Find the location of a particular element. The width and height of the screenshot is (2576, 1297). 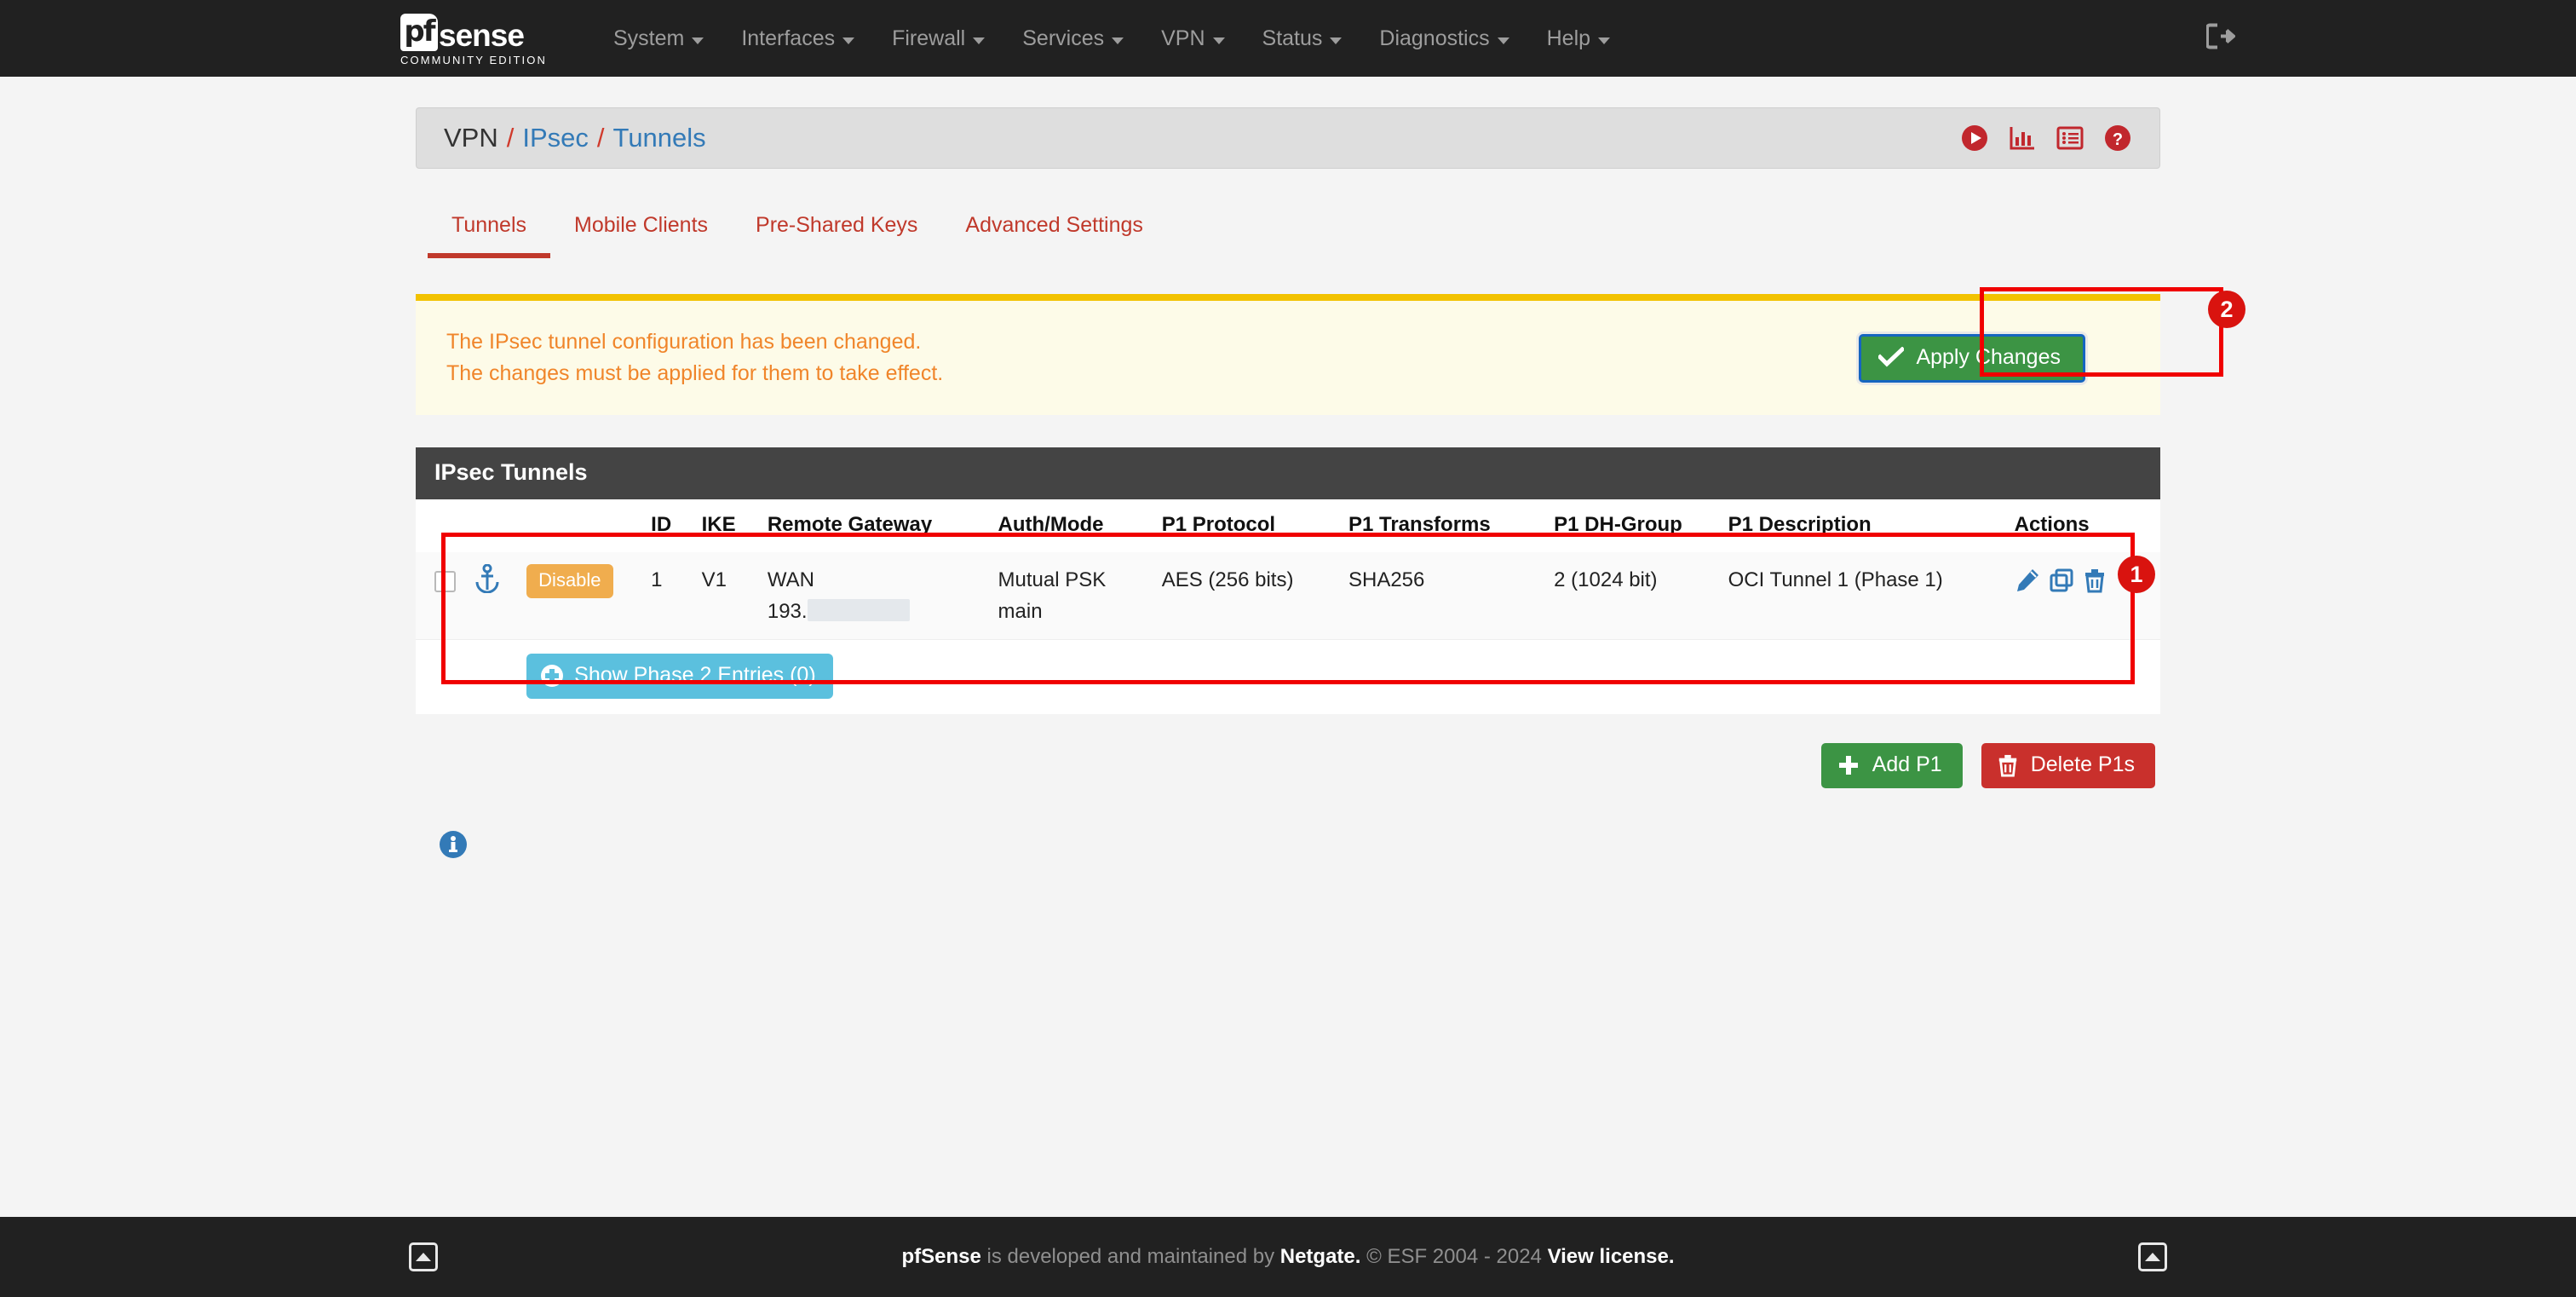

check-icon is located at coordinates (1891, 357).